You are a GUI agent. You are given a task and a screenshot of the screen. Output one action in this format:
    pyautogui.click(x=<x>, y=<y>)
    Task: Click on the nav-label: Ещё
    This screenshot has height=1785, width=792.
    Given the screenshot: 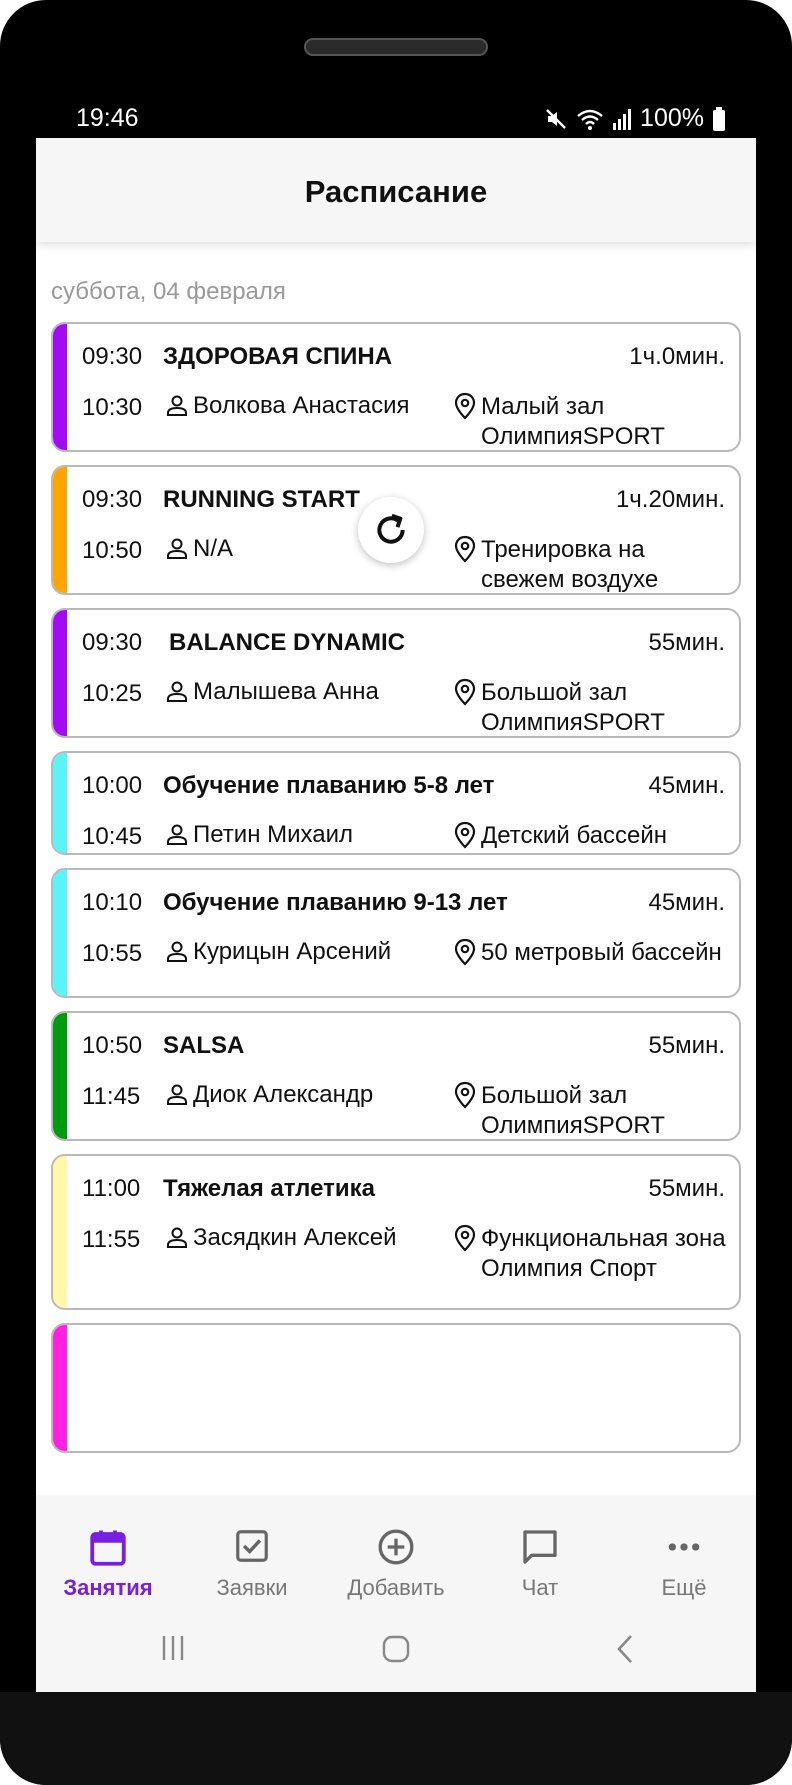 What is the action you would take?
    pyautogui.click(x=684, y=1587)
    